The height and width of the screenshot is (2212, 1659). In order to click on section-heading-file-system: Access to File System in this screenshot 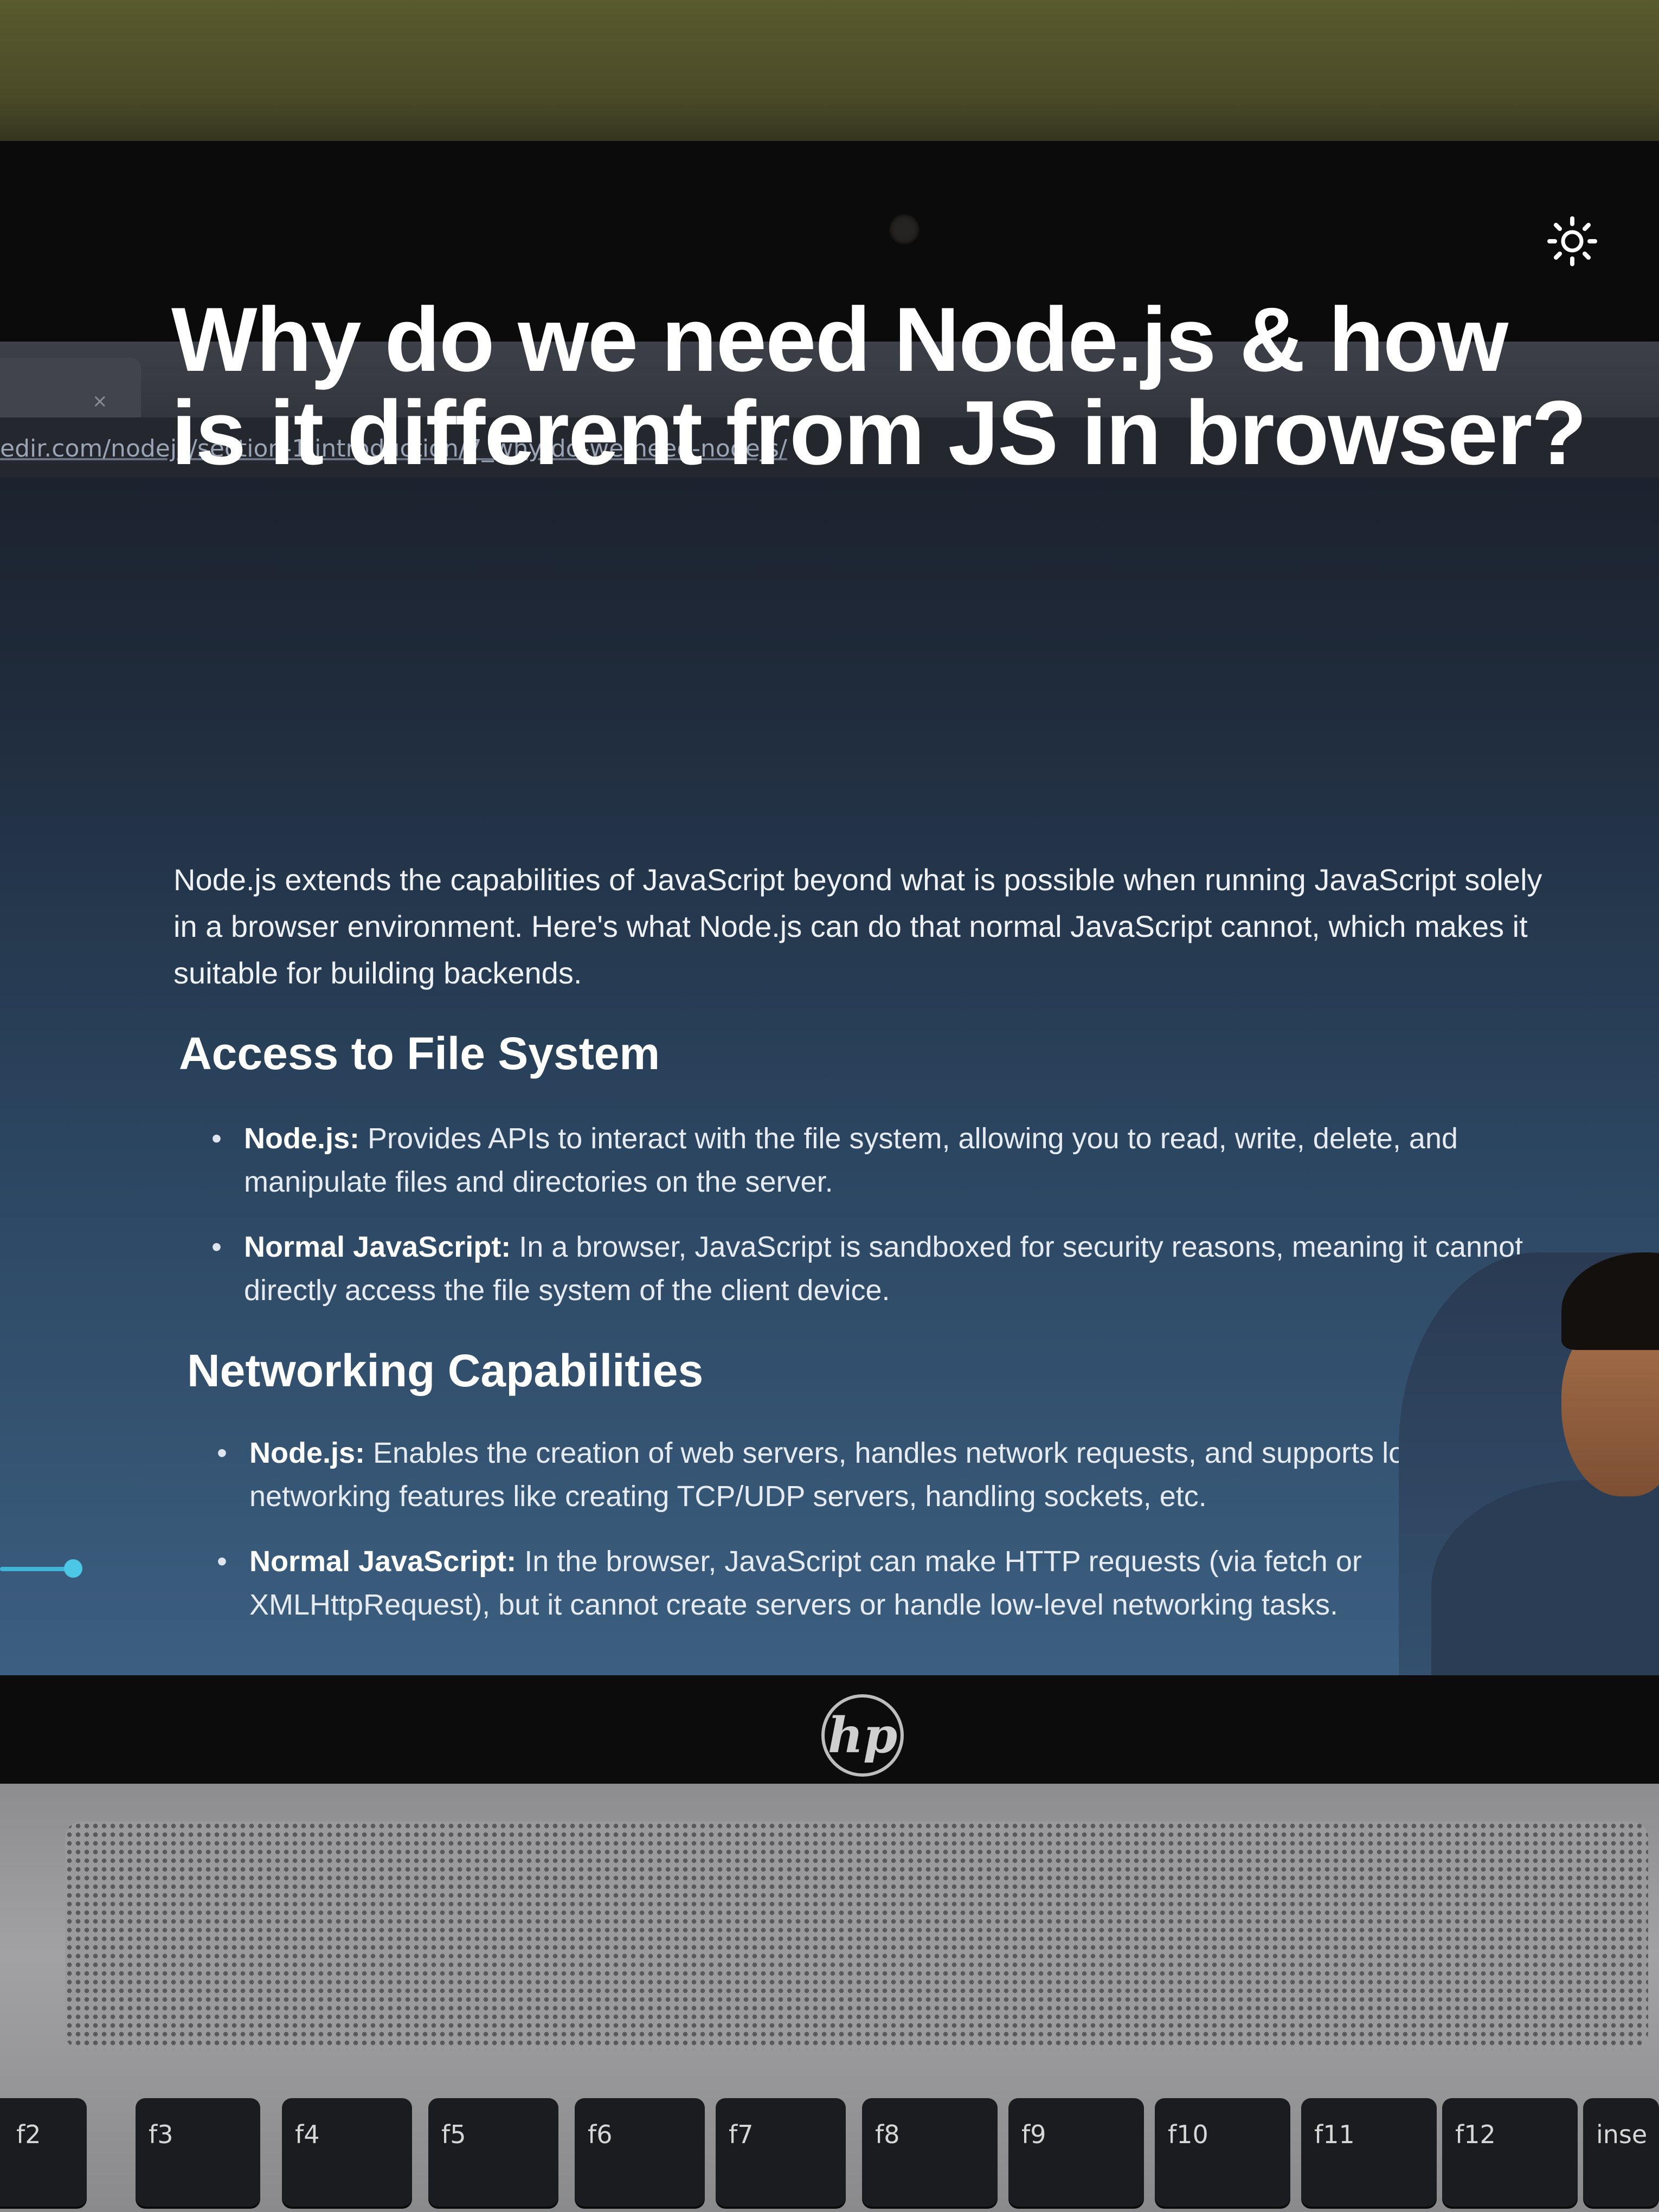, I will do `click(419, 1053)`.